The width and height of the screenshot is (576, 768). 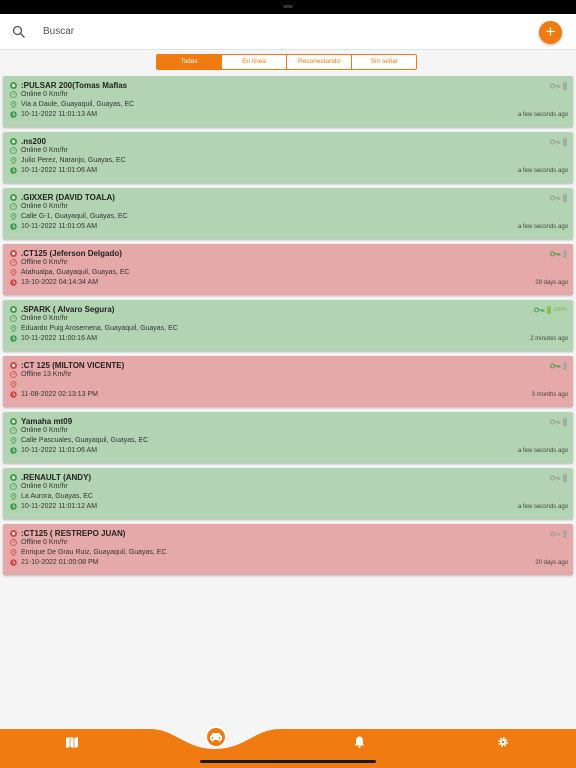 I want to click on device-name: .CT125 (Jeferson Delgado), so click(x=71, y=253).